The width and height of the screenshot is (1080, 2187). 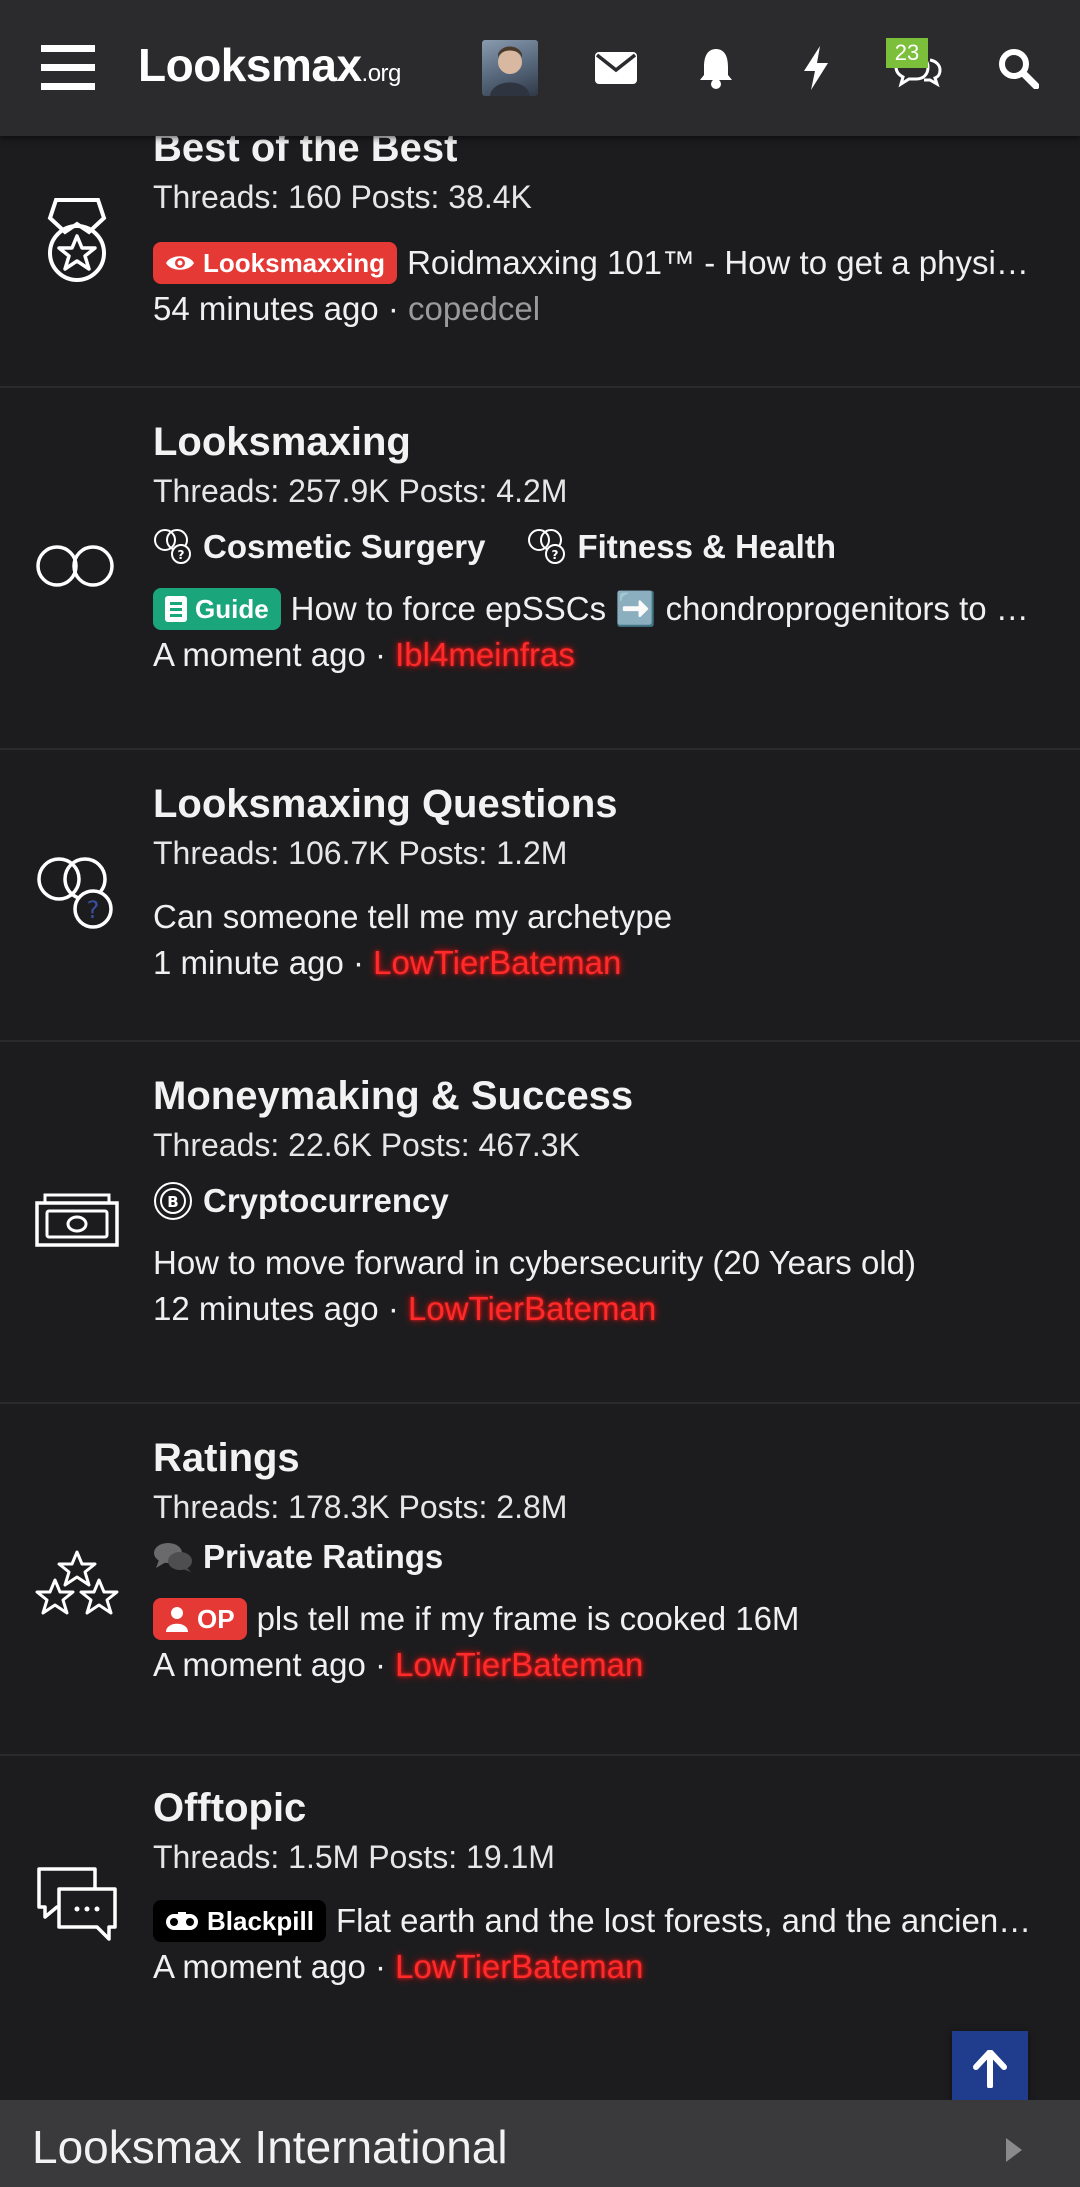 What do you see at coordinates (616, 68) in the screenshot?
I see `envelope-icon` at bounding box center [616, 68].